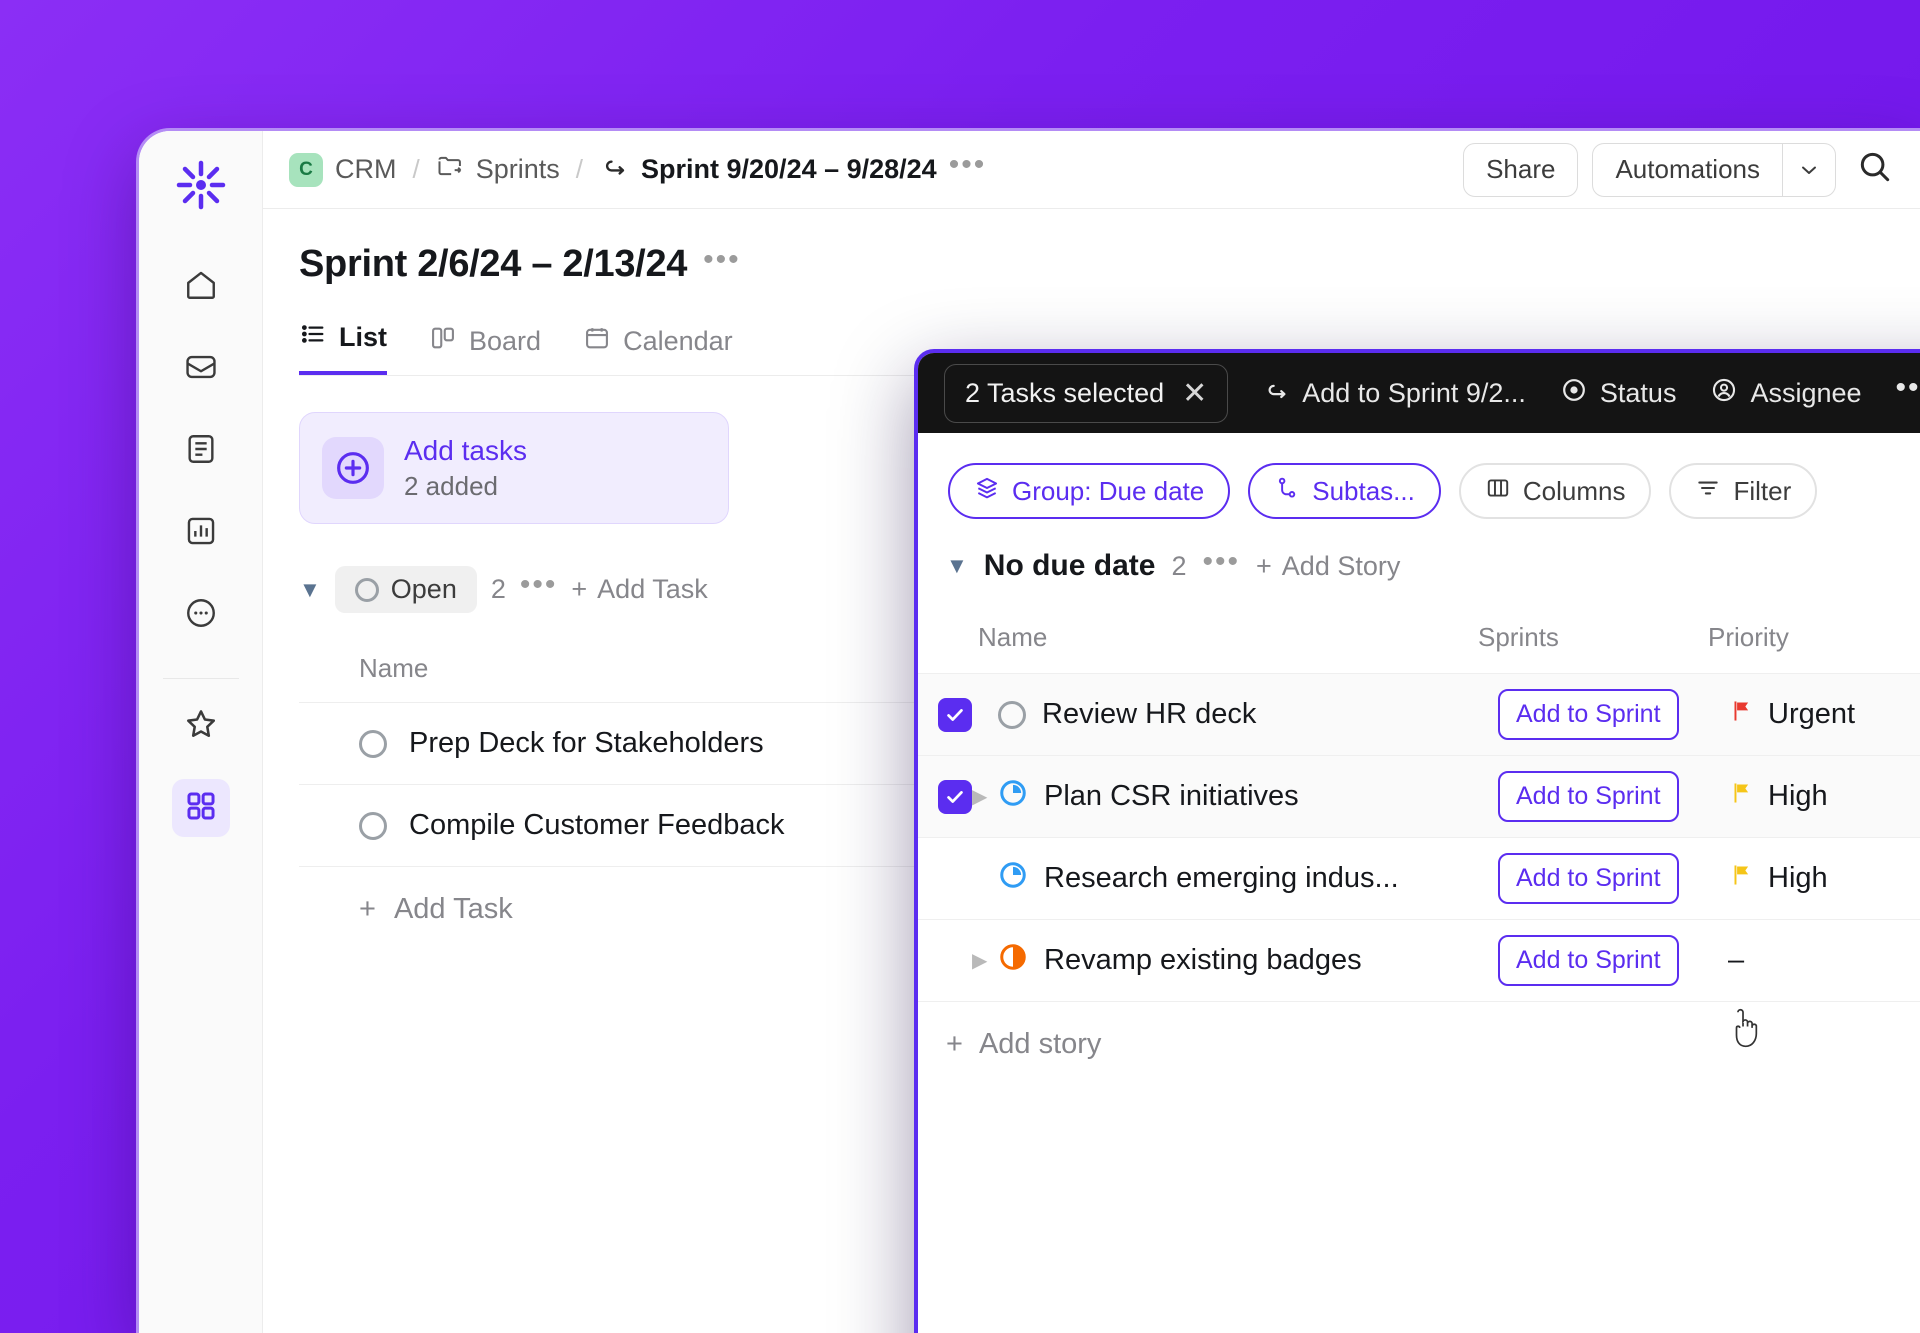 This screenshot has width=1920, height=1333. I want to click on sidebar-item-inbox, so click(201, 369).